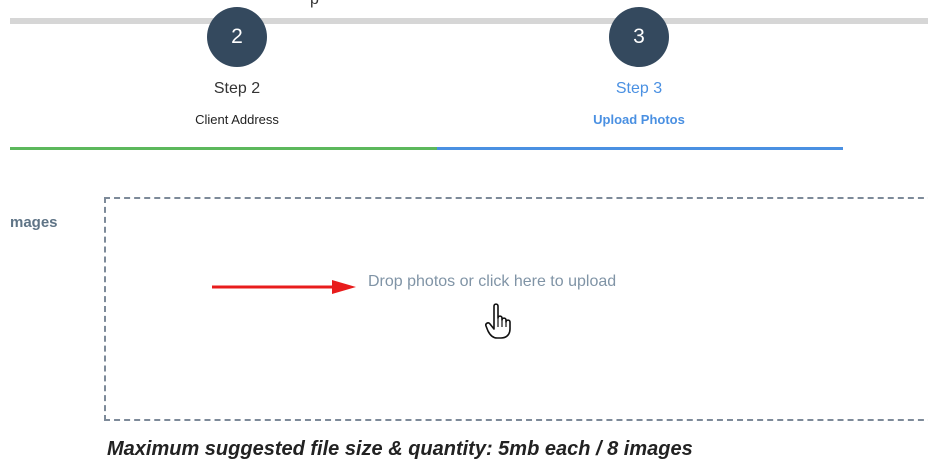 The width and height of the screenshot is (928, 461). I want to click on step-2-title: Step 2, so click(237, 88).